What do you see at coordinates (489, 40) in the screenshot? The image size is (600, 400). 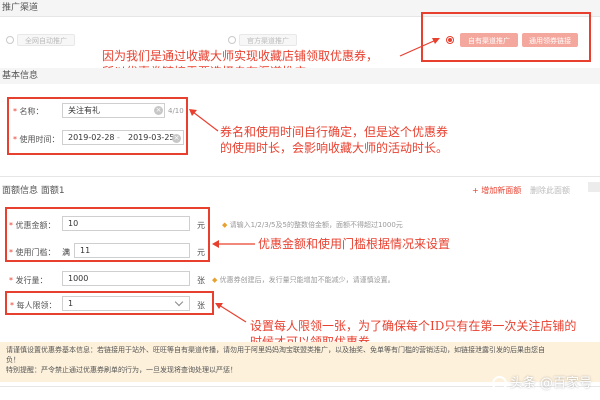 I see `option-own-channel: 自有渠道推广` at bounding box center [489, 40].